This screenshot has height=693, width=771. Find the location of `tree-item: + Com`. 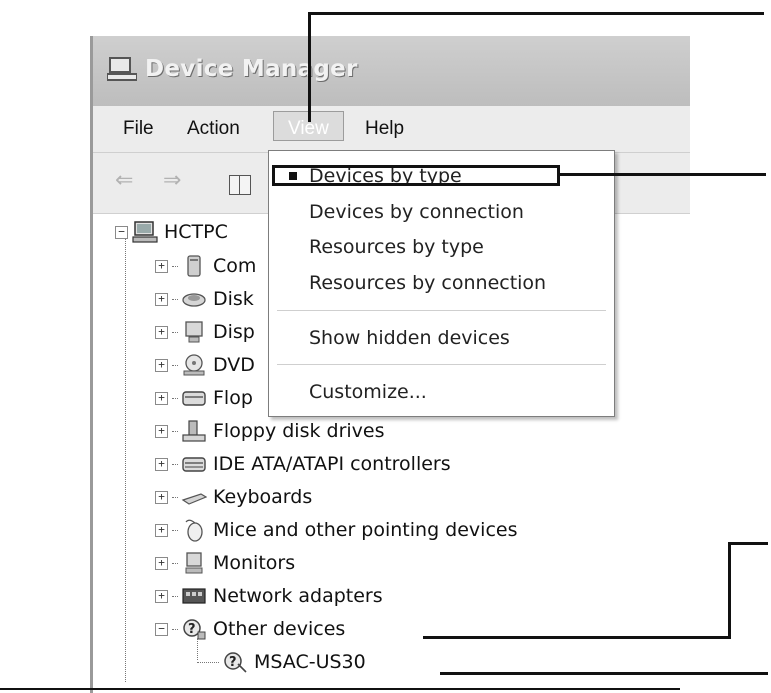

tree-item: + Com is located at coordinates (205, 266).